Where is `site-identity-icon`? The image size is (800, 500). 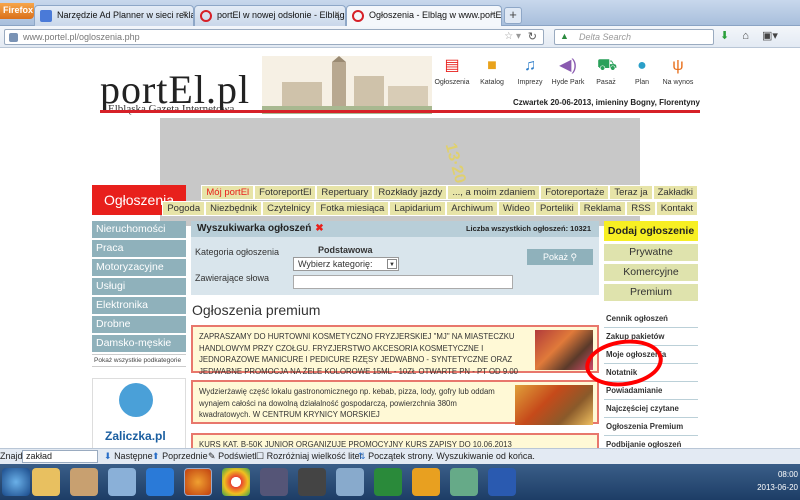 site-identity-icon is located at coordinates (13, 37).